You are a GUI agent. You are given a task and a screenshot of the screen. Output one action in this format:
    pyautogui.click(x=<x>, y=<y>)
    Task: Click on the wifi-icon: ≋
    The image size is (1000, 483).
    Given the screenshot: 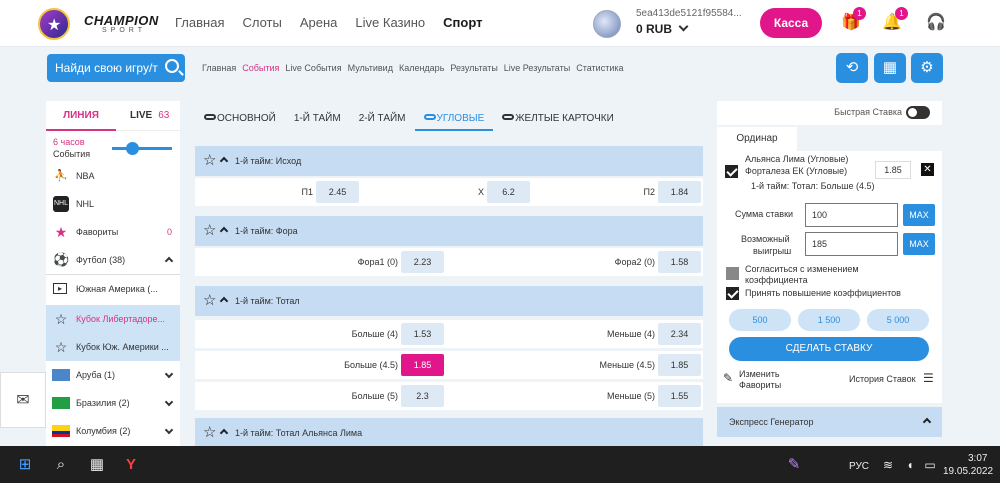 What is the action you would take?
    pyautogui.click(x=888, y=465)
    